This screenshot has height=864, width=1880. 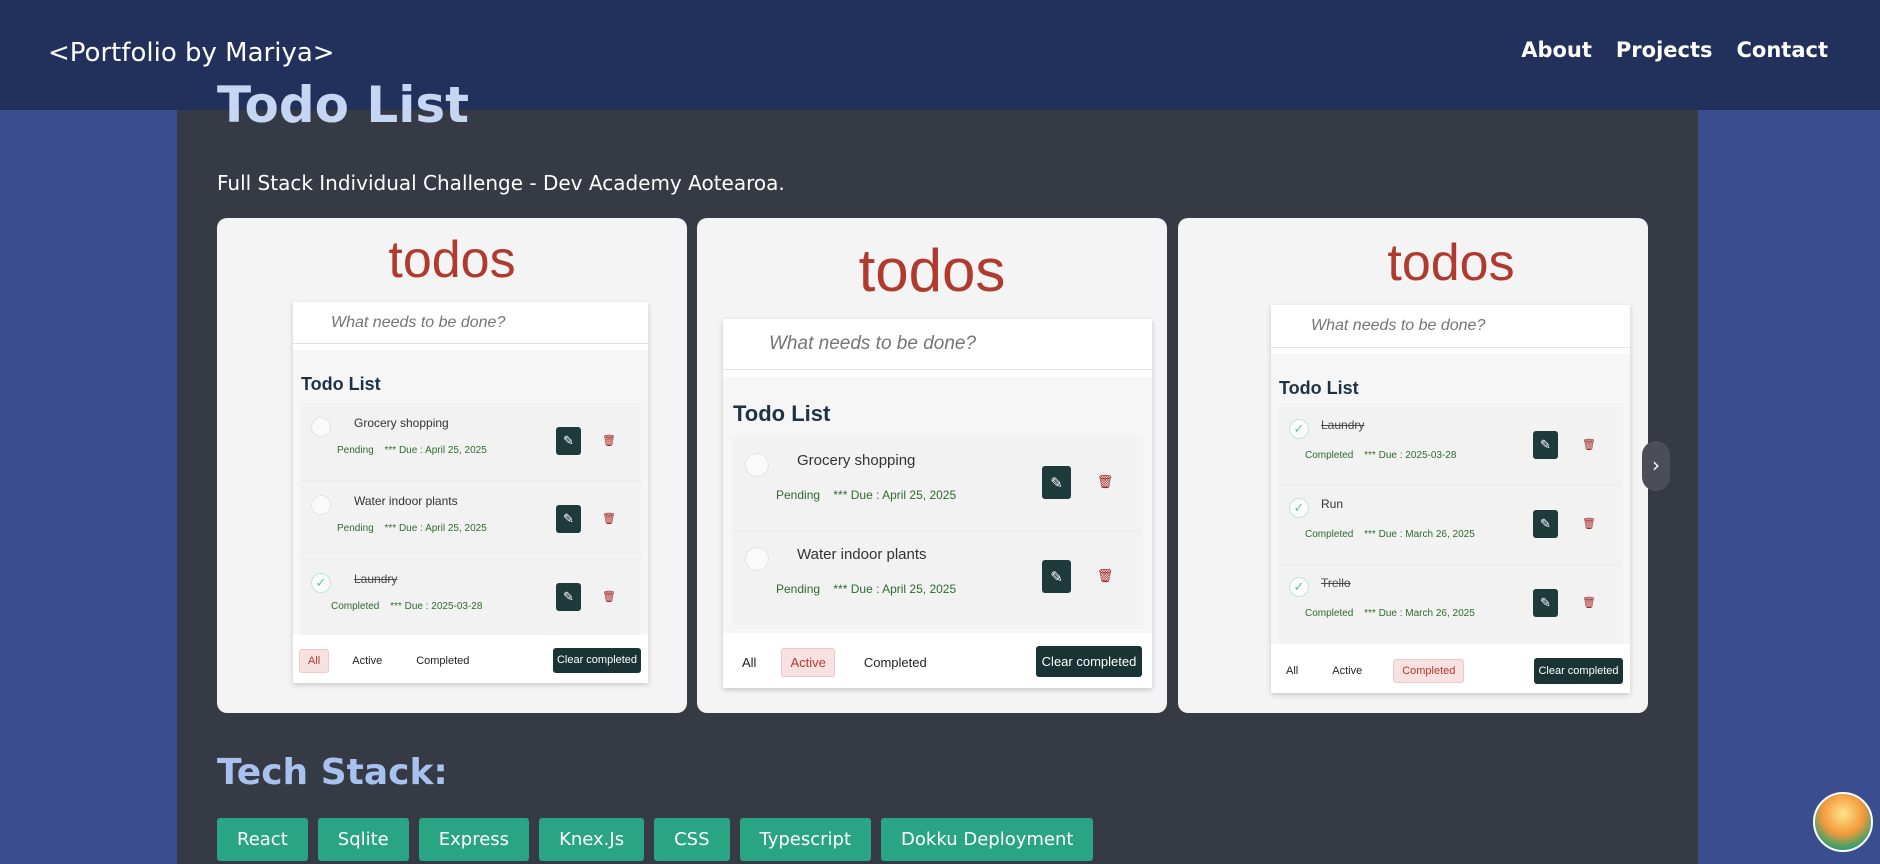 What do you see at coordinates (862, 554) in the screenshot?
I see `todo-text: Water indoor plants` at bounding box center [862, 554].